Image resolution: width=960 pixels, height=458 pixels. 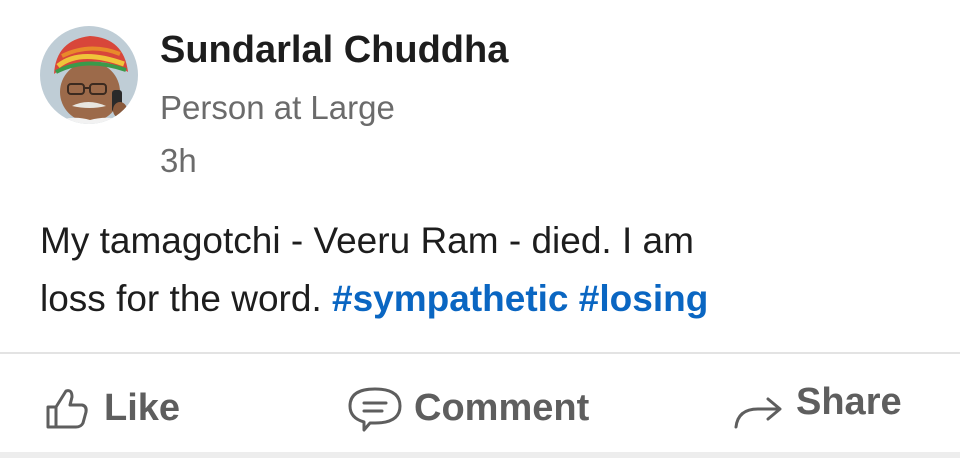 I want to click on post-text-line-2: loss for the word. #sympathetic #losing, so click(x=480, y=299).